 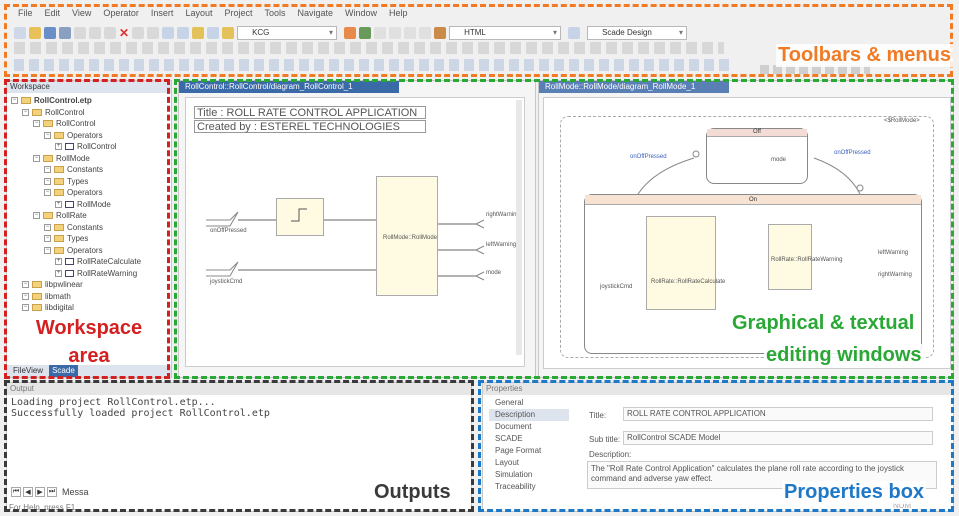 What do you see at coordinates (574, 33) in the screenshot?
I see `report-run-icon` at bounding box center [574, 33].